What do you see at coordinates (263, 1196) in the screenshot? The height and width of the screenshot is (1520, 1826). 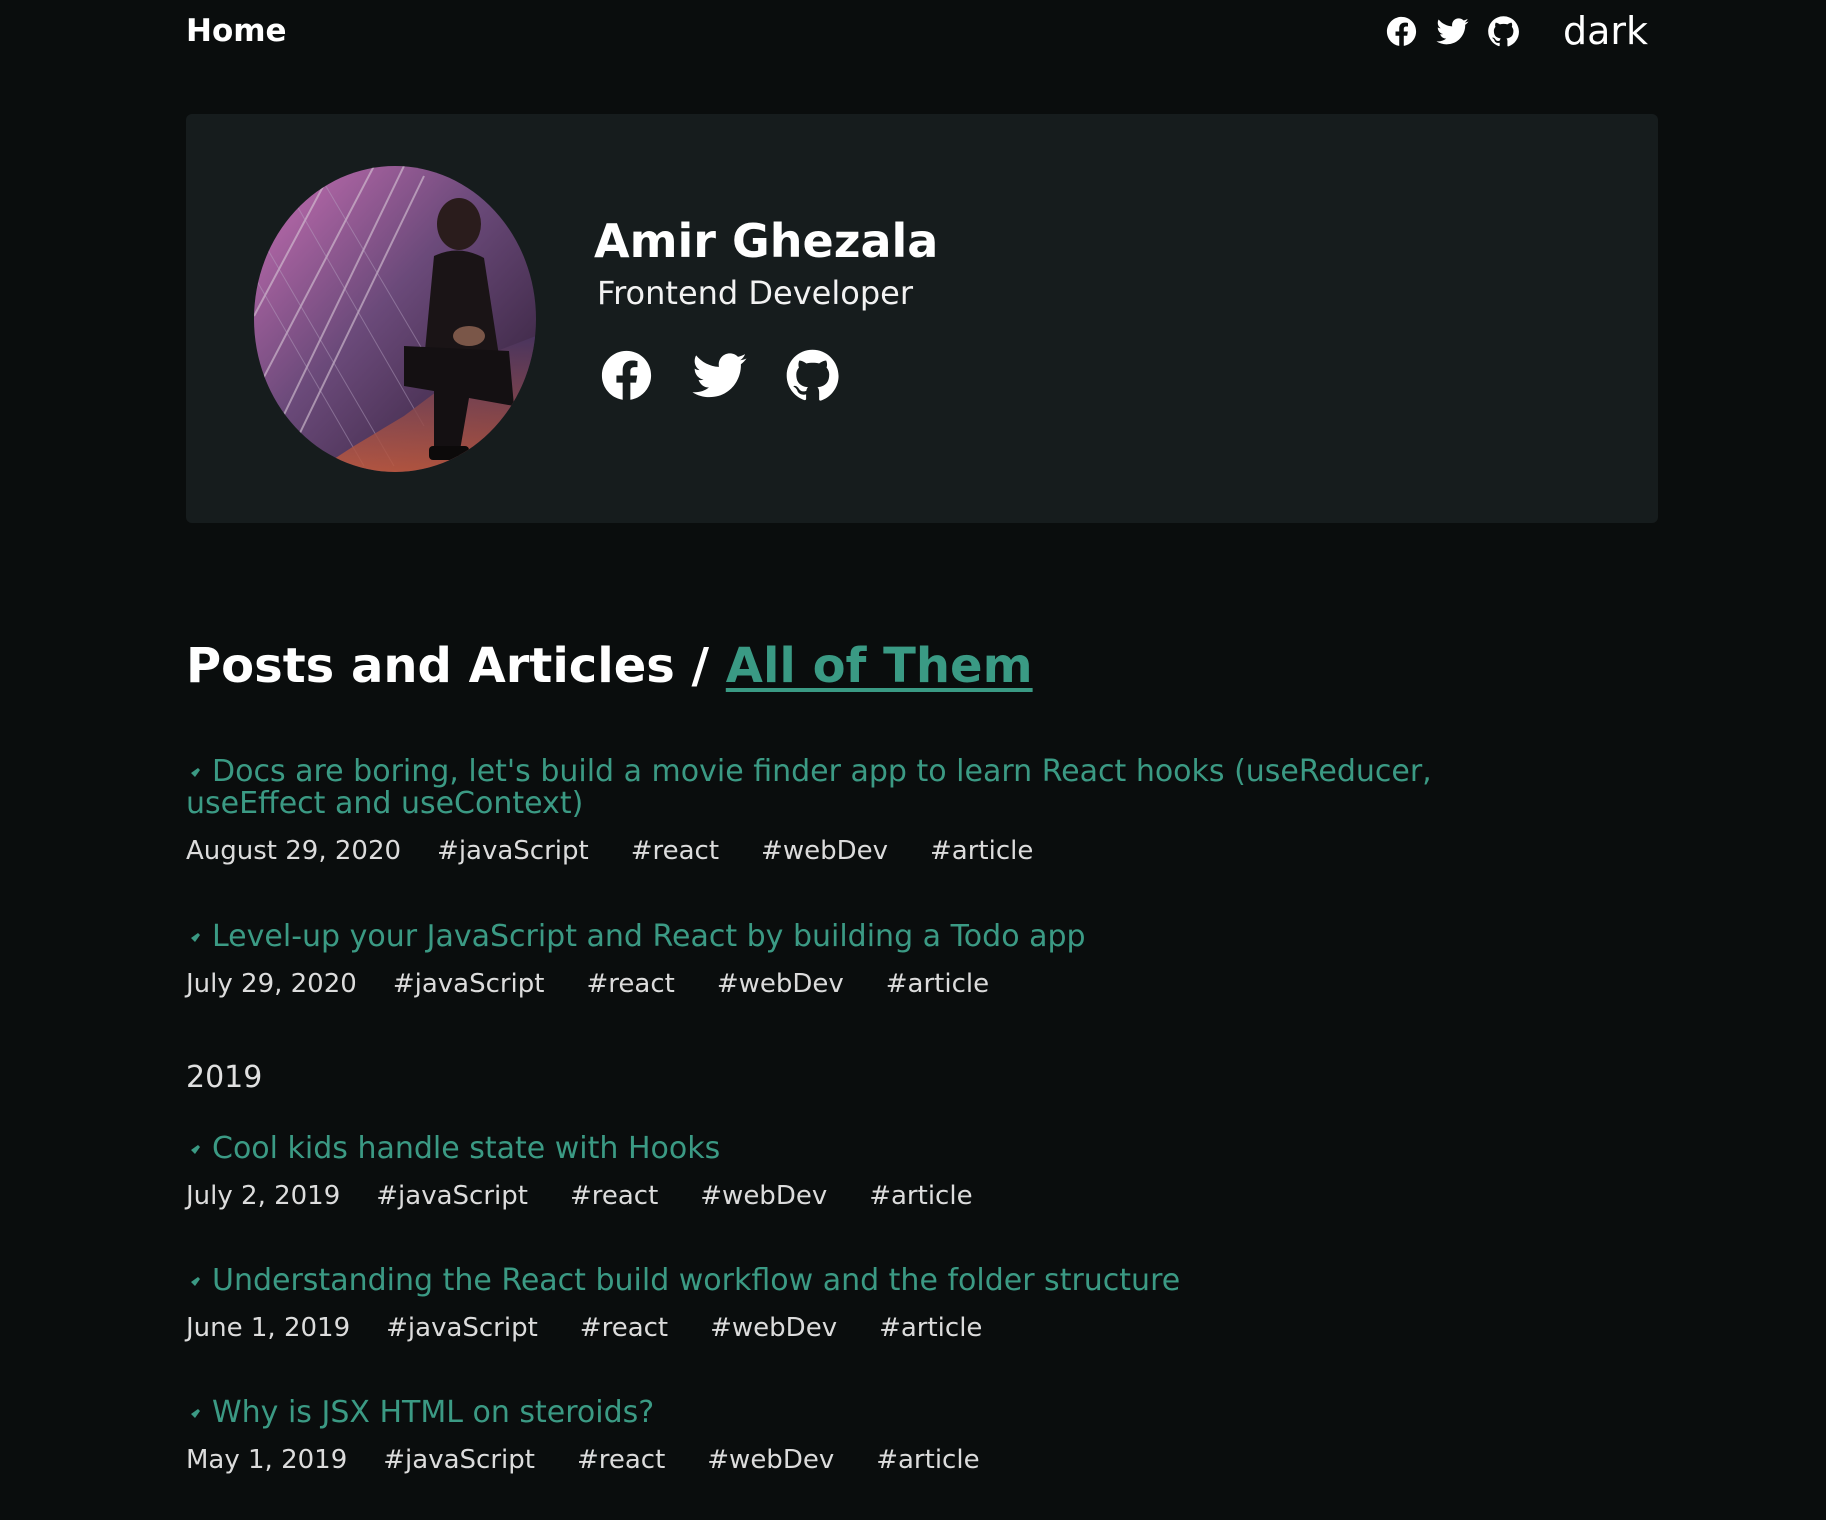 I see `post-date: July 2, 2019` at bounding box center [263, 1196].